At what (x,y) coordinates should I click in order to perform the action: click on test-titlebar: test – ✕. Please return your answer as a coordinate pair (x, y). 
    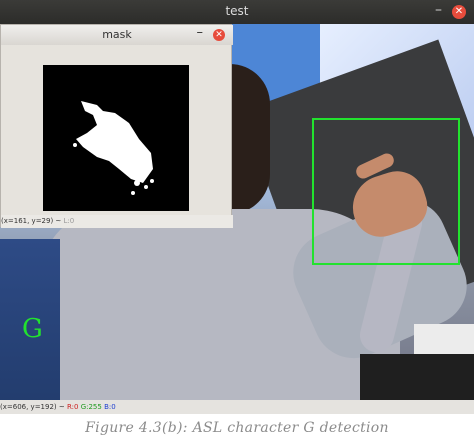
    Looking at the image, I should click on (237, 12).